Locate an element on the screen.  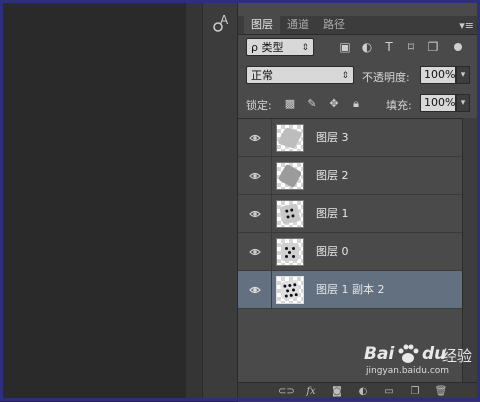
layer-name: 图层 2 is located at coordinates (332, 175).